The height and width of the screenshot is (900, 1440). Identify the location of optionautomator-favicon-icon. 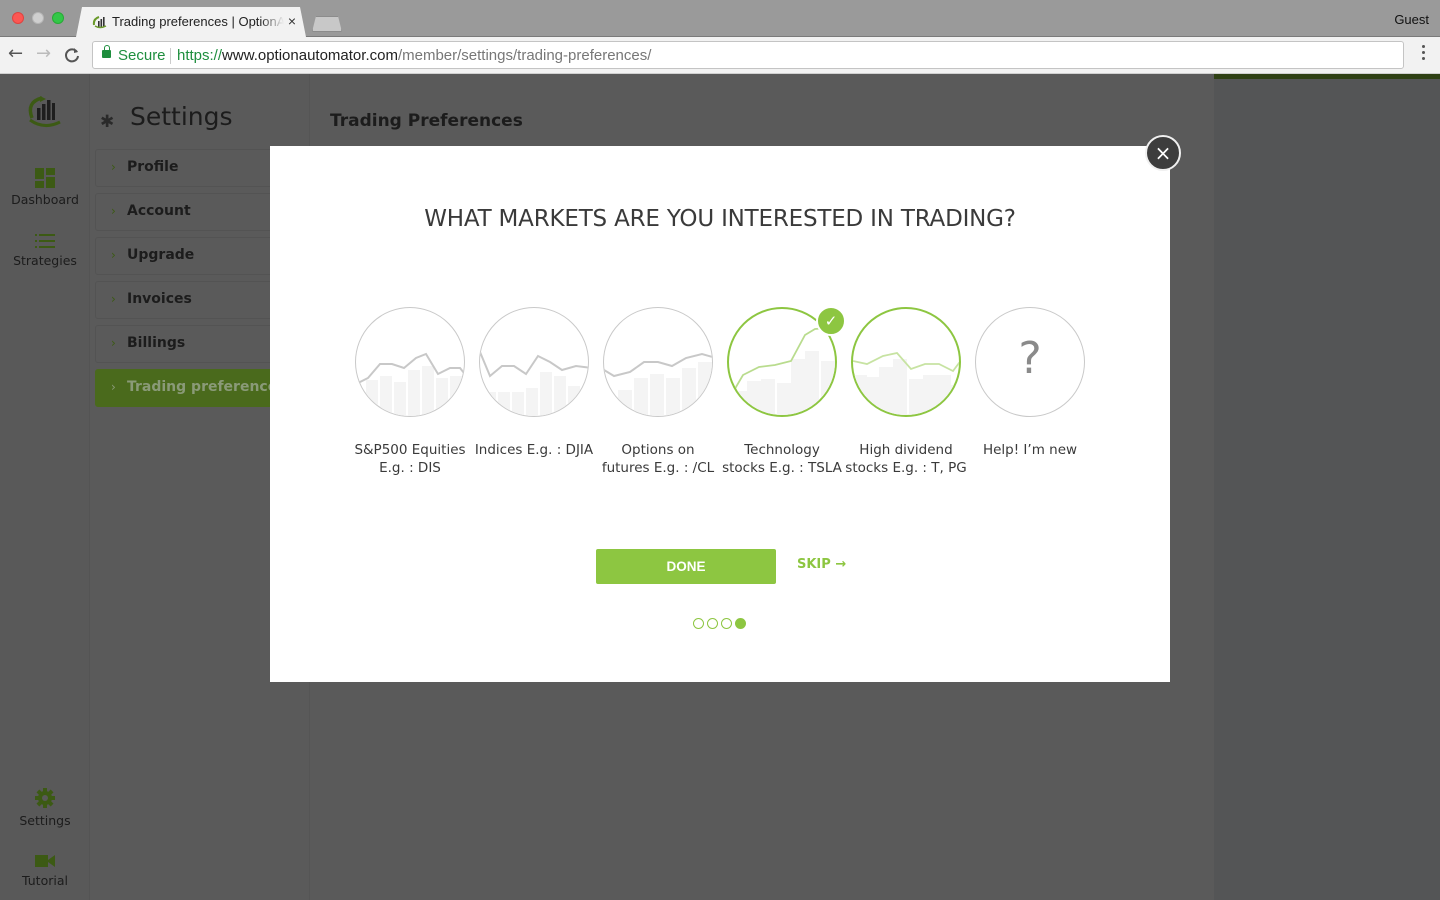
(100, 22).